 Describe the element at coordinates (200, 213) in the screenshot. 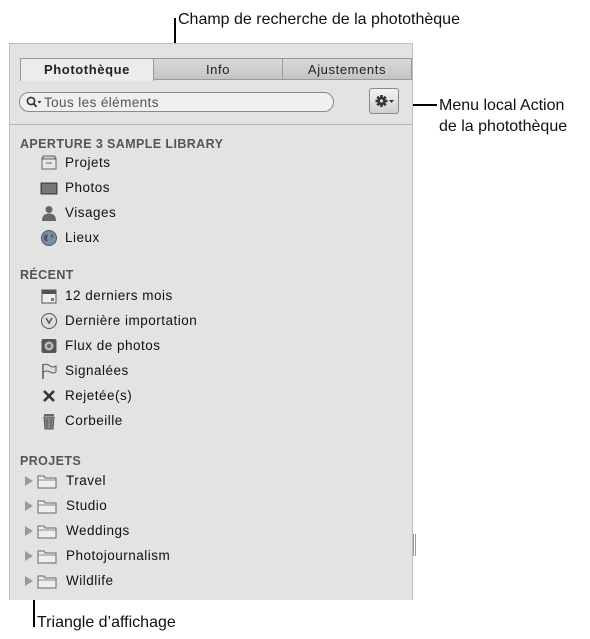

I see `library-item-faces: Visages` at that location.